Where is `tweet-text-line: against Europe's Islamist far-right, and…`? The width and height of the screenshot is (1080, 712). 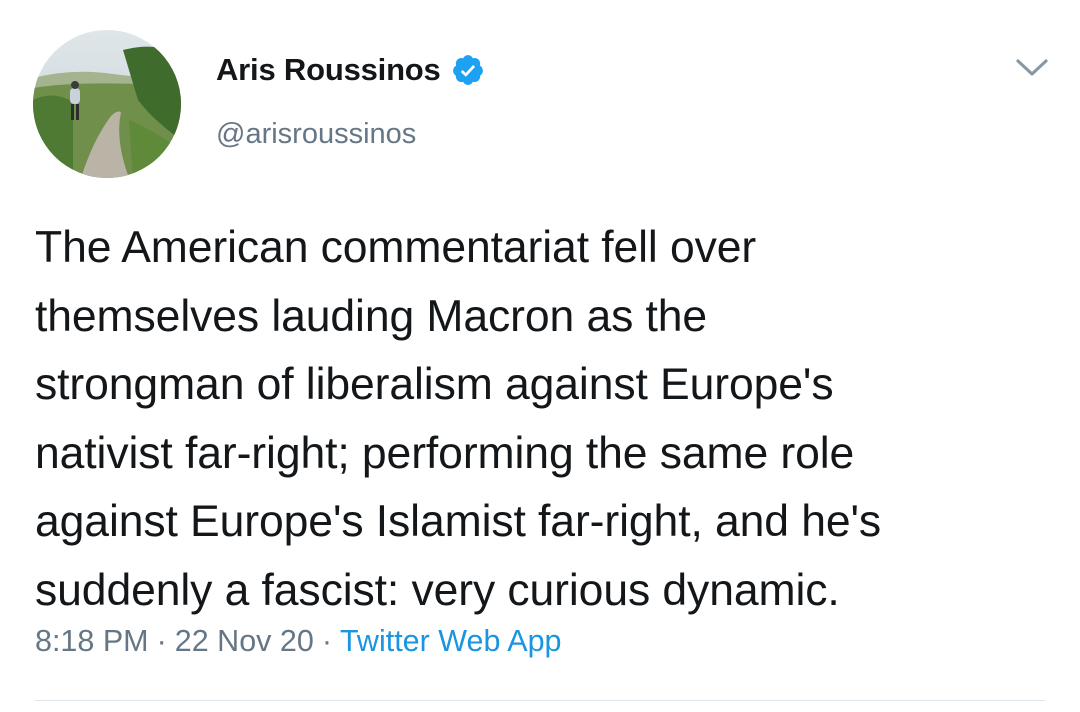 tweet-text-line: against Europe's Islamist far-right, and… is located at coordinates (458, 521).